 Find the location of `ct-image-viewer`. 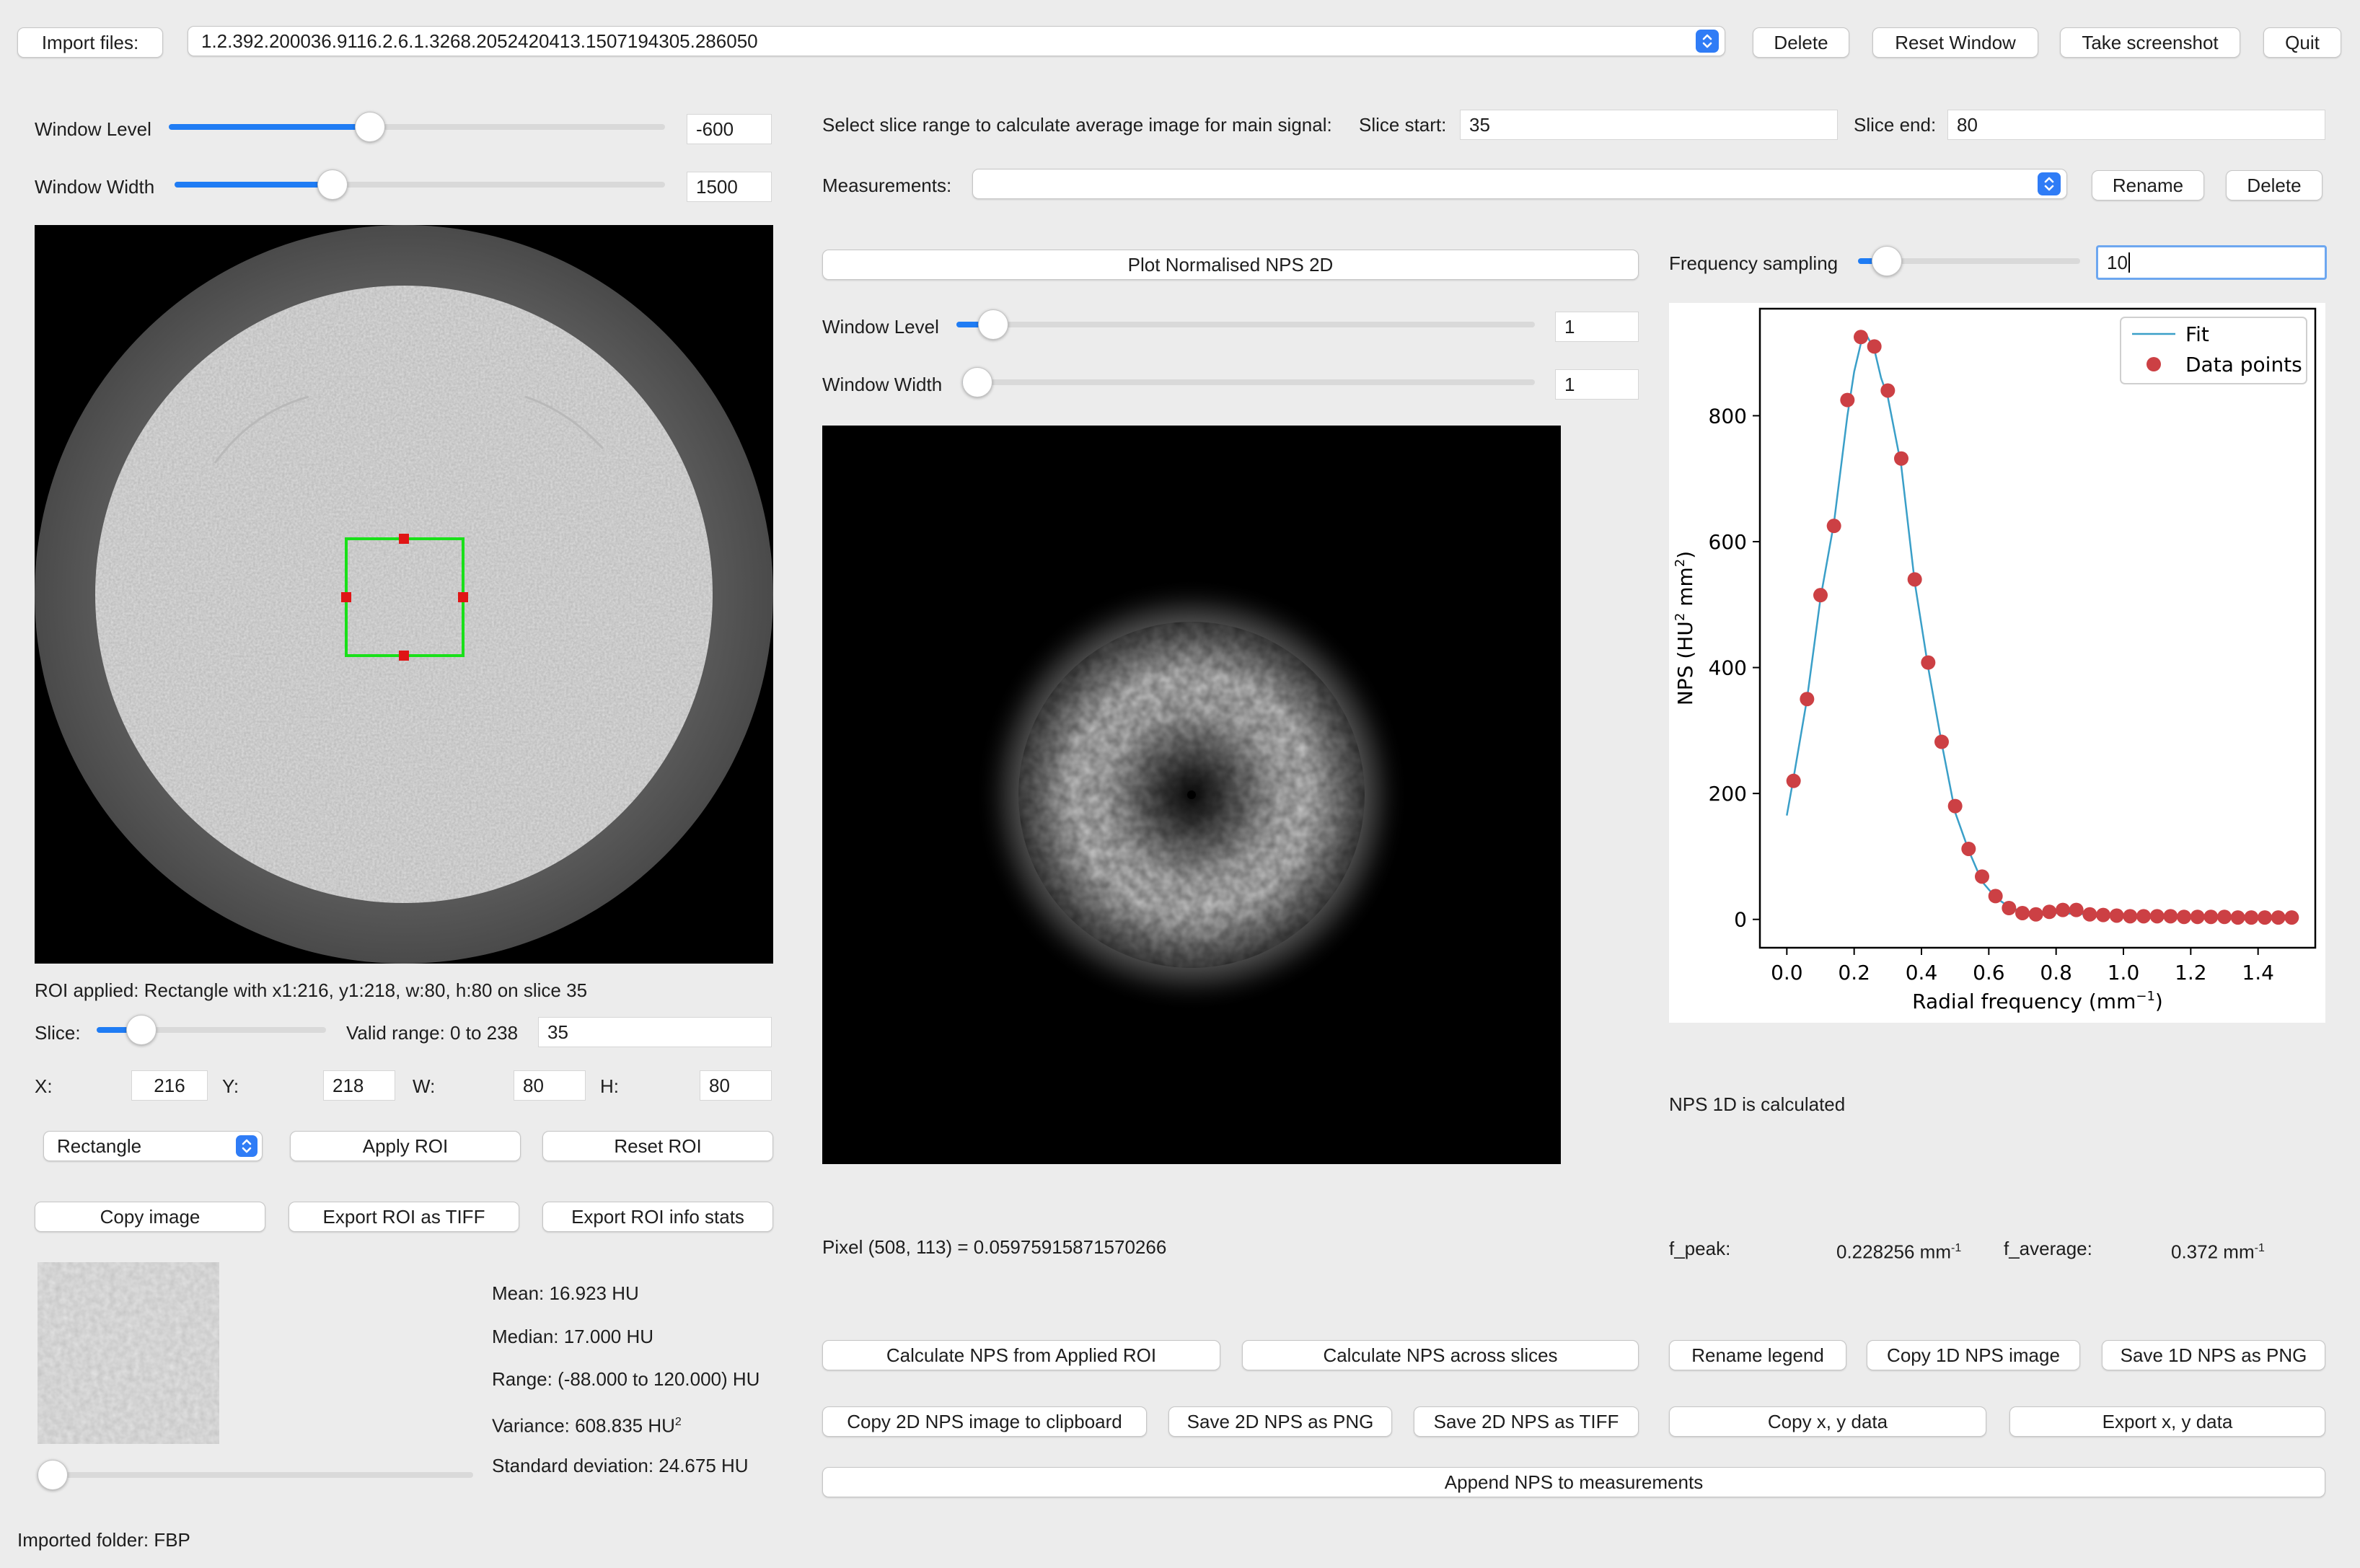

ct-image-viewer is located at coordinates (404, 594).